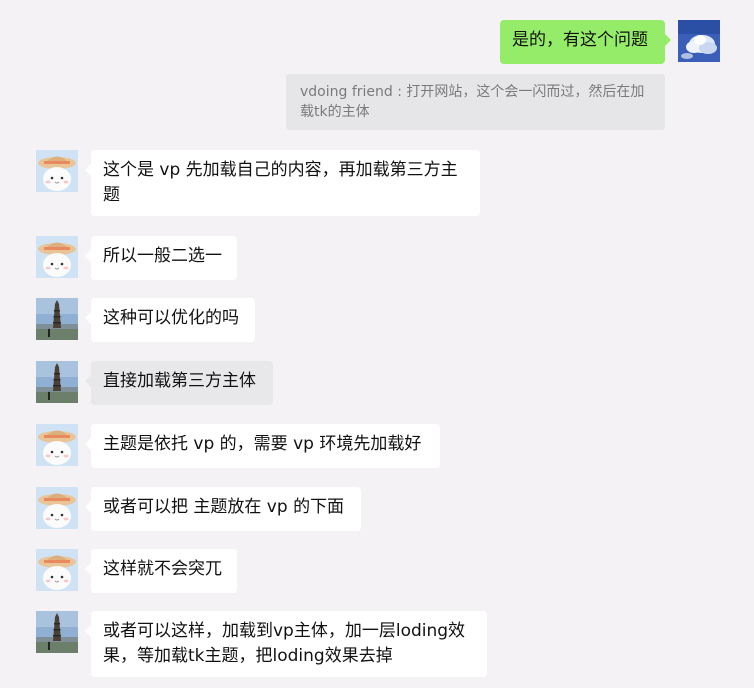 The height and width of the screenshot is (688, 754). I want to click on my-avatar, so click(699, 41).